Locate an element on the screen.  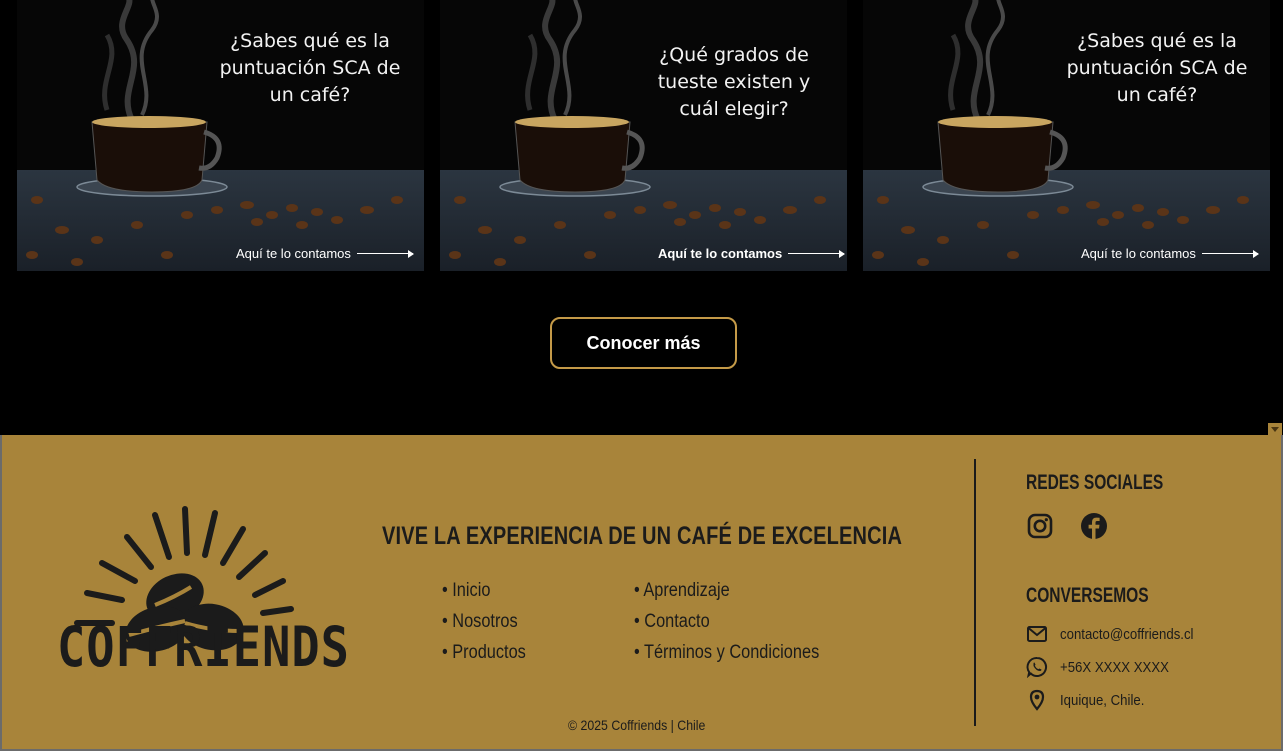
contact-phone-text: +56X XXXX XXXX is located at coordinates (1114, 667).